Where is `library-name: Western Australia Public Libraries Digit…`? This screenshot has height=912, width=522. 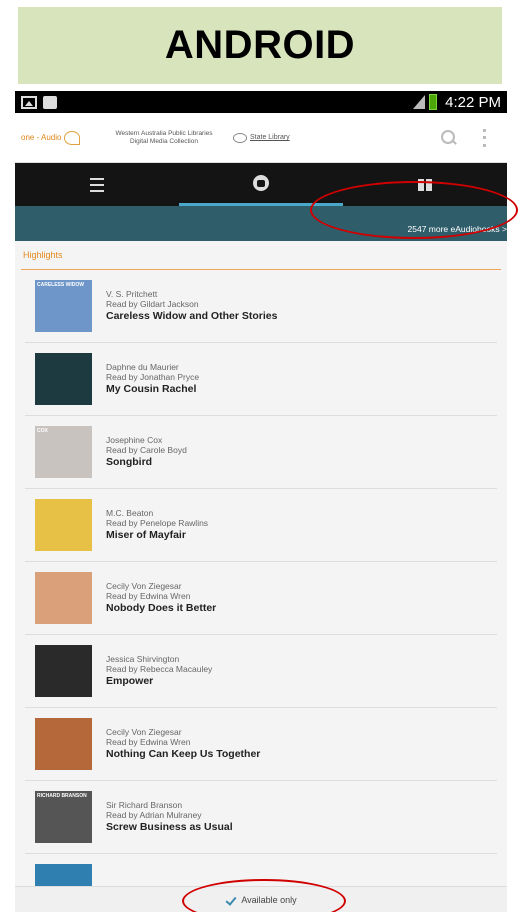 library-name: Western Australia Public Libraries Digit… is located at coordinates (164, 138).